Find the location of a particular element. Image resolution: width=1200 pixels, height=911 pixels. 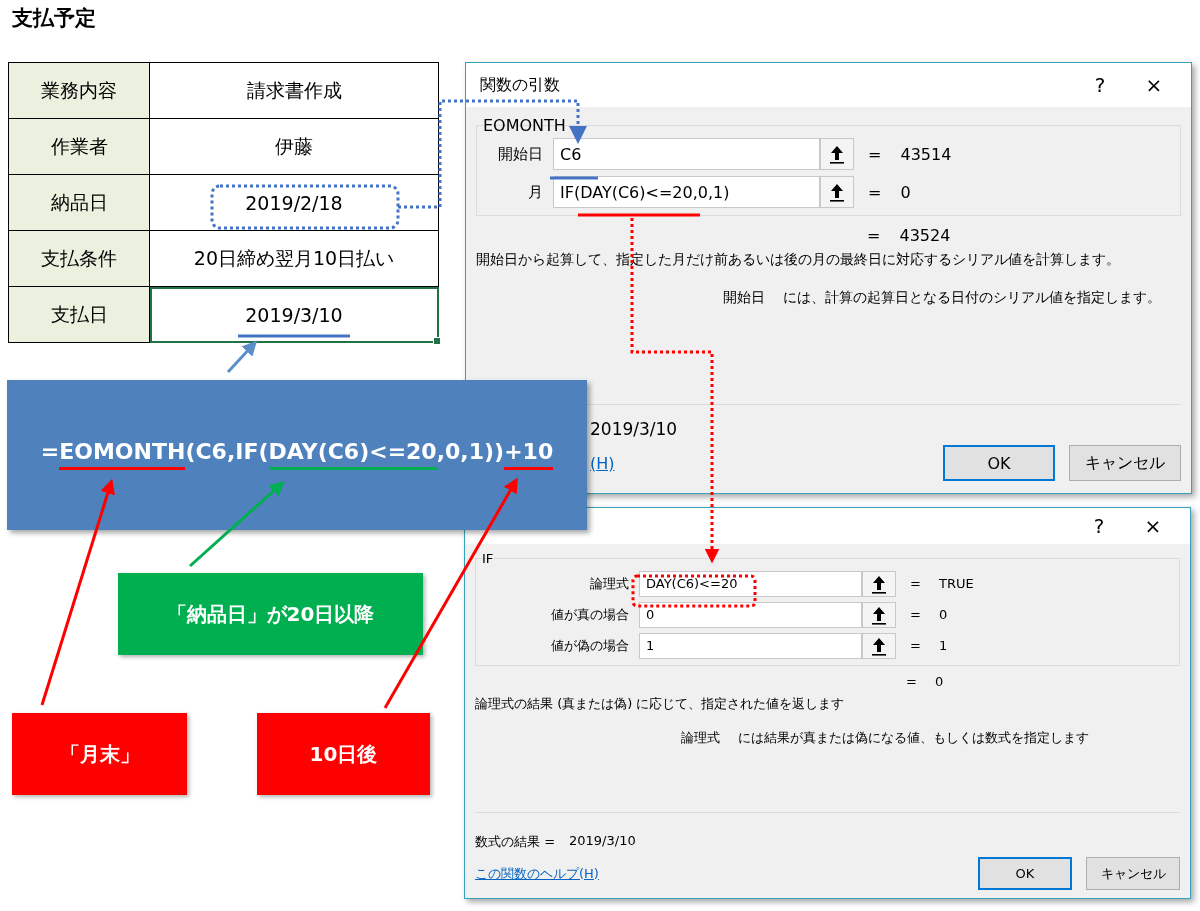

input-field: IF(DAY(C6)<=20,0,1) is located at coordinates (686, 192).